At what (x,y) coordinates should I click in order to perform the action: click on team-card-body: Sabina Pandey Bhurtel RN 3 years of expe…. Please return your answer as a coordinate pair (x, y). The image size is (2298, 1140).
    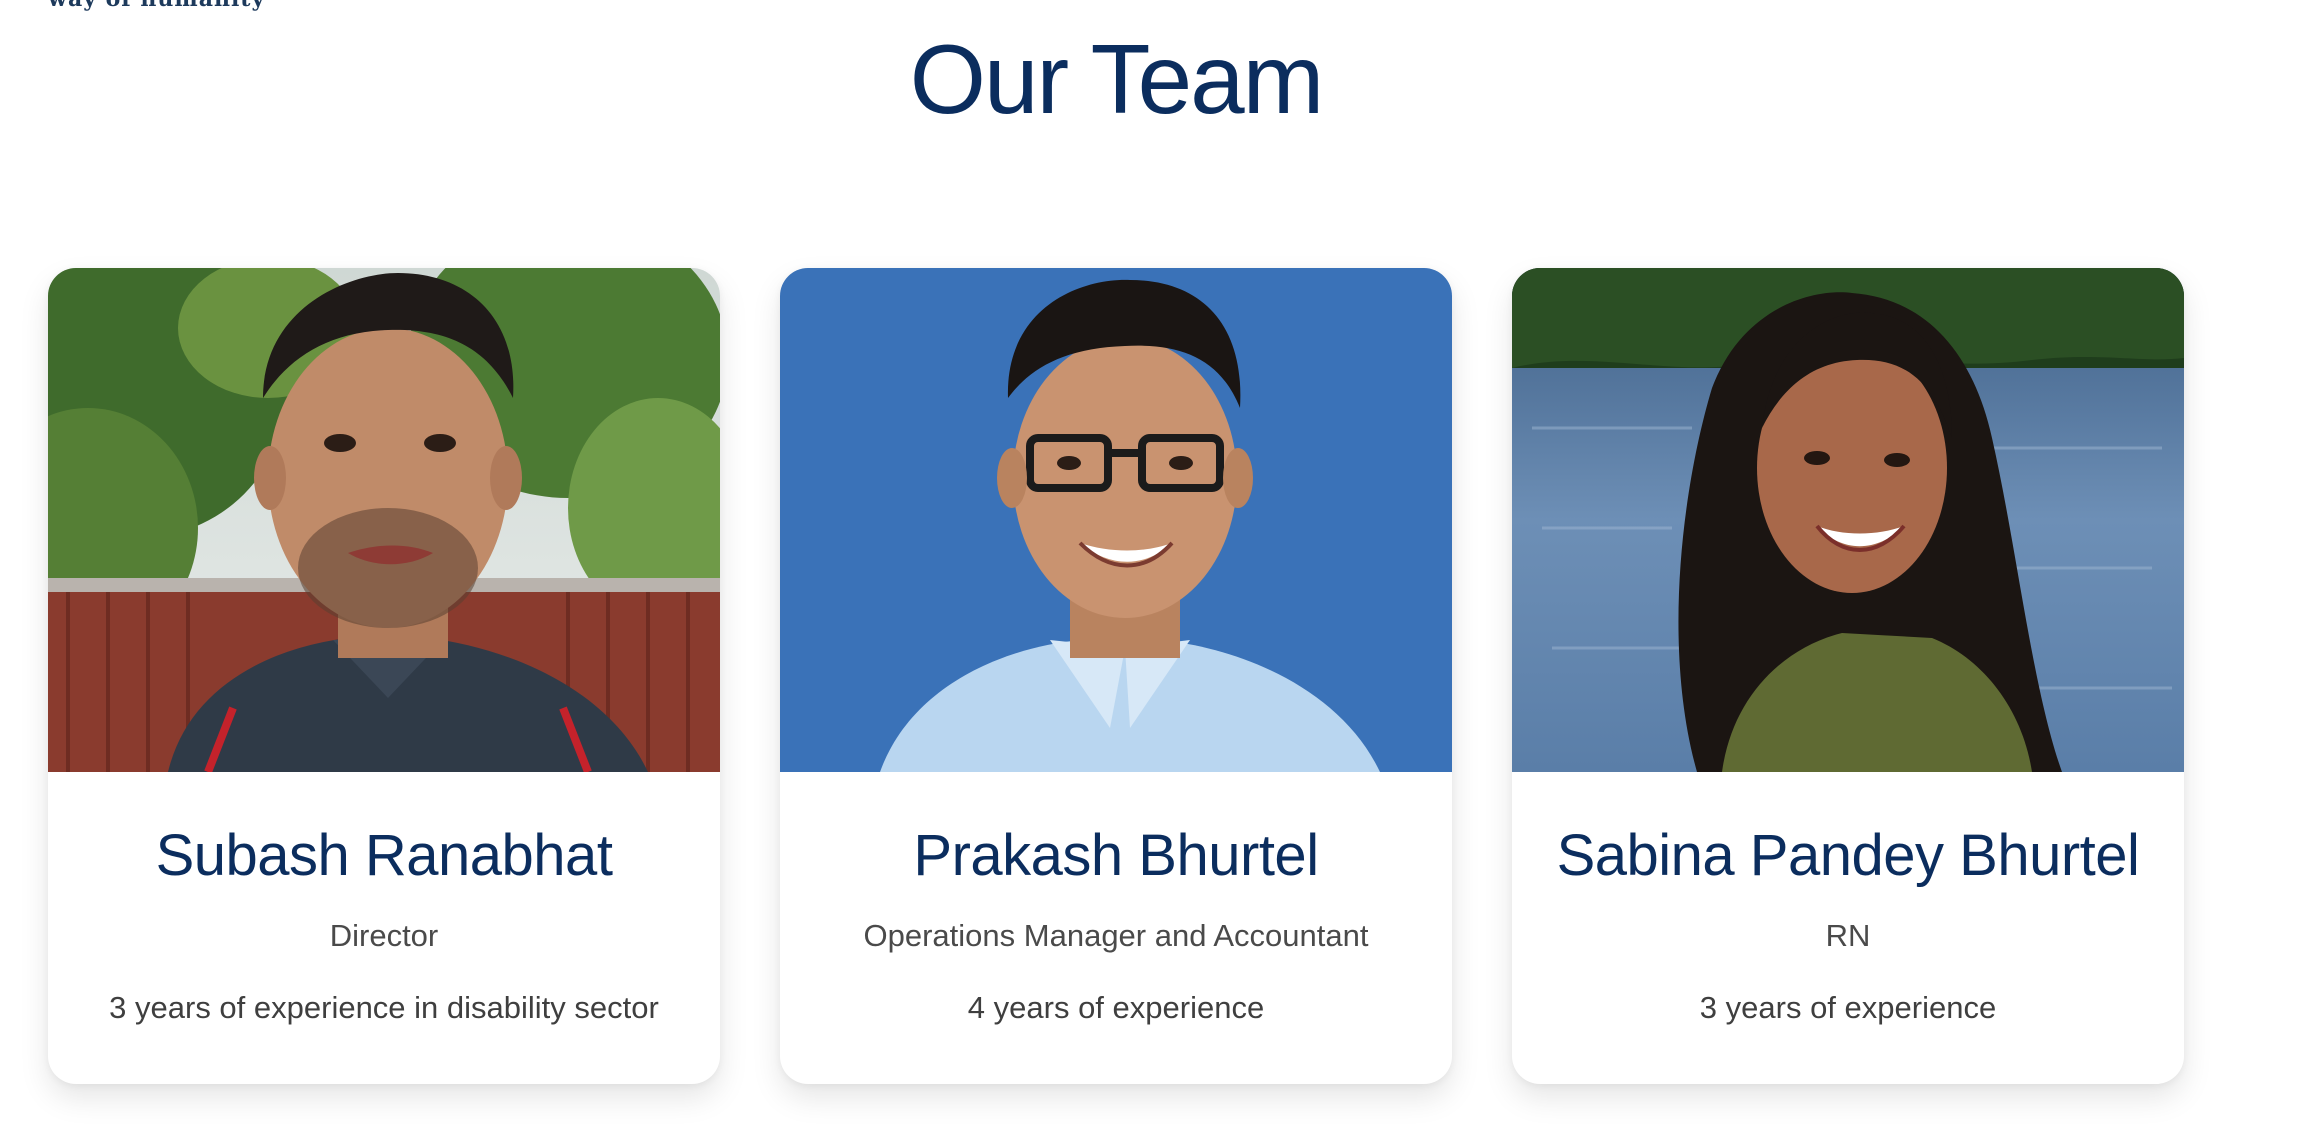
    Looking at the image, I should click on (1848, 899).